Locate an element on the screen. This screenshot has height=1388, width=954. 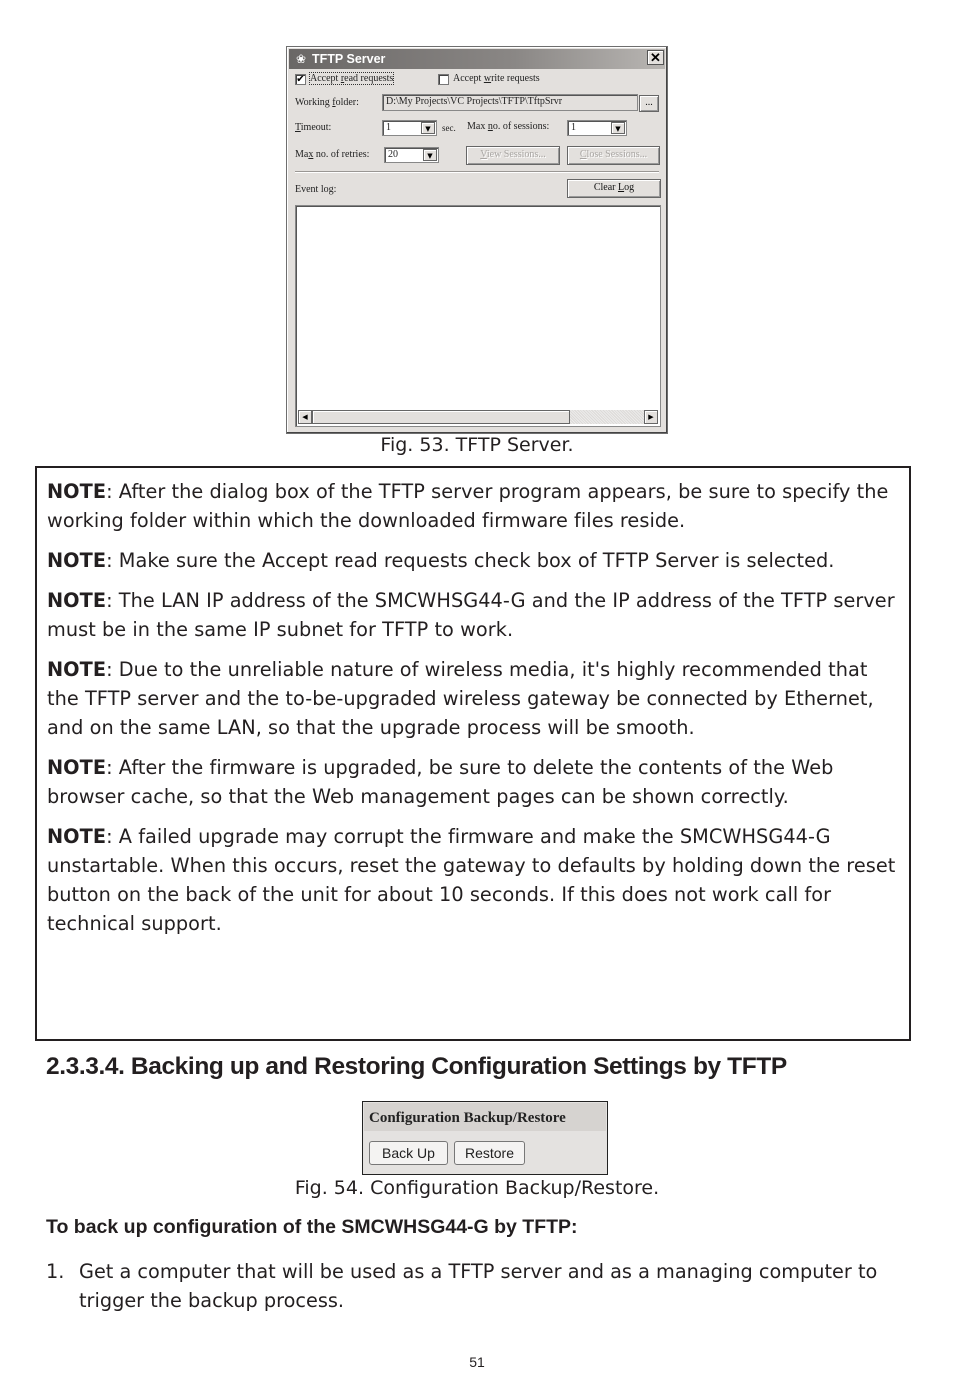
checkmark-icon: ✔ is located at coordinates (300, 79).